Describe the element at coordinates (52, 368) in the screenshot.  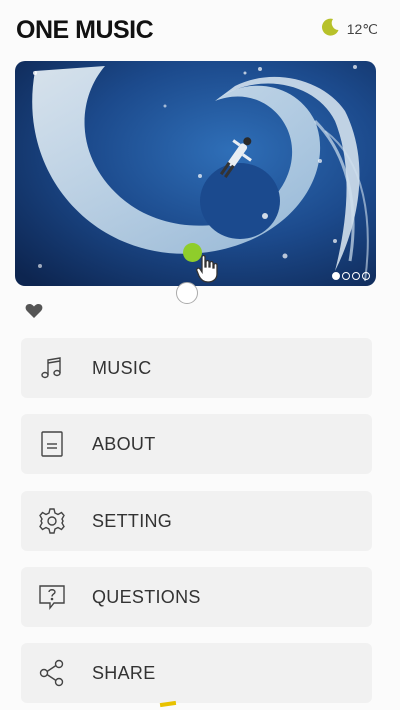
I see `music-note-icon` at that location.